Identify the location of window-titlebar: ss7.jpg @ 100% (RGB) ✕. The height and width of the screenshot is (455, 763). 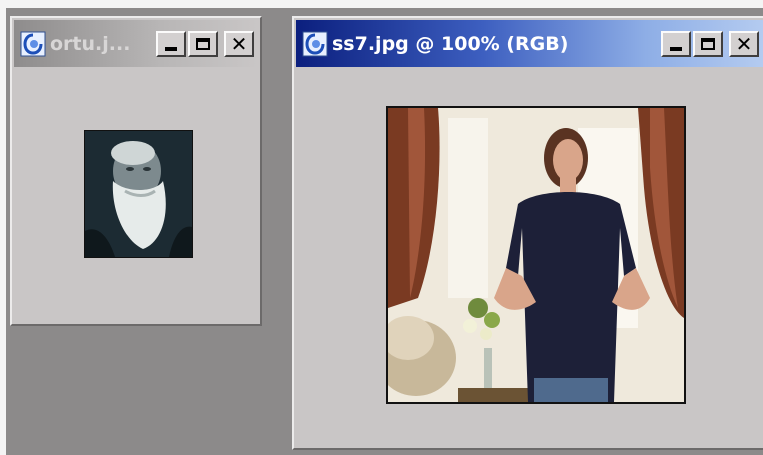
(529, 43).